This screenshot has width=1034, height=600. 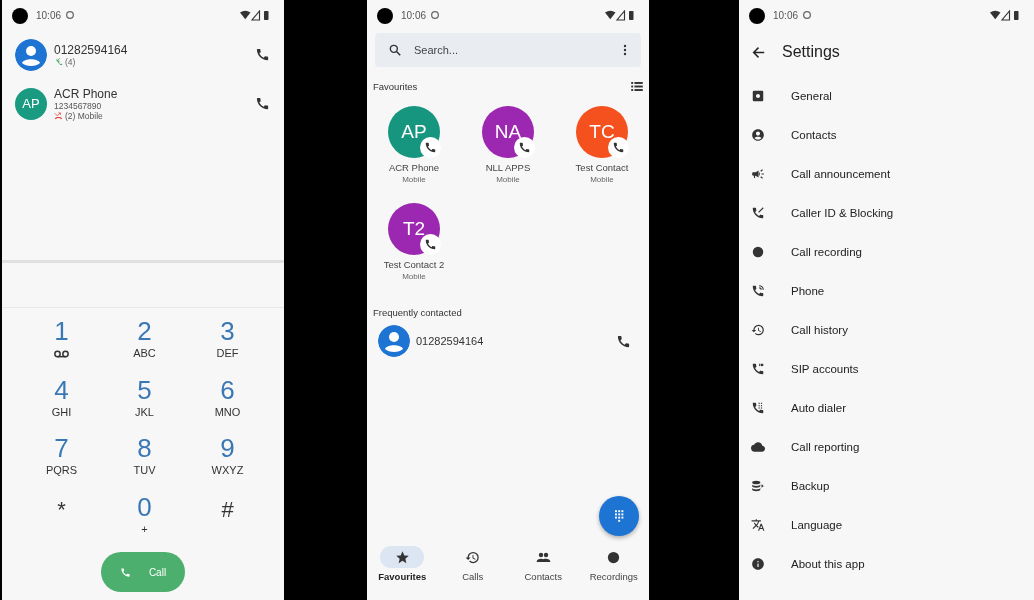 What do you see at coordinates (543, 571) in the screenshot?
I see `nav-tab: Contacts` at bounding box center [543, 571].